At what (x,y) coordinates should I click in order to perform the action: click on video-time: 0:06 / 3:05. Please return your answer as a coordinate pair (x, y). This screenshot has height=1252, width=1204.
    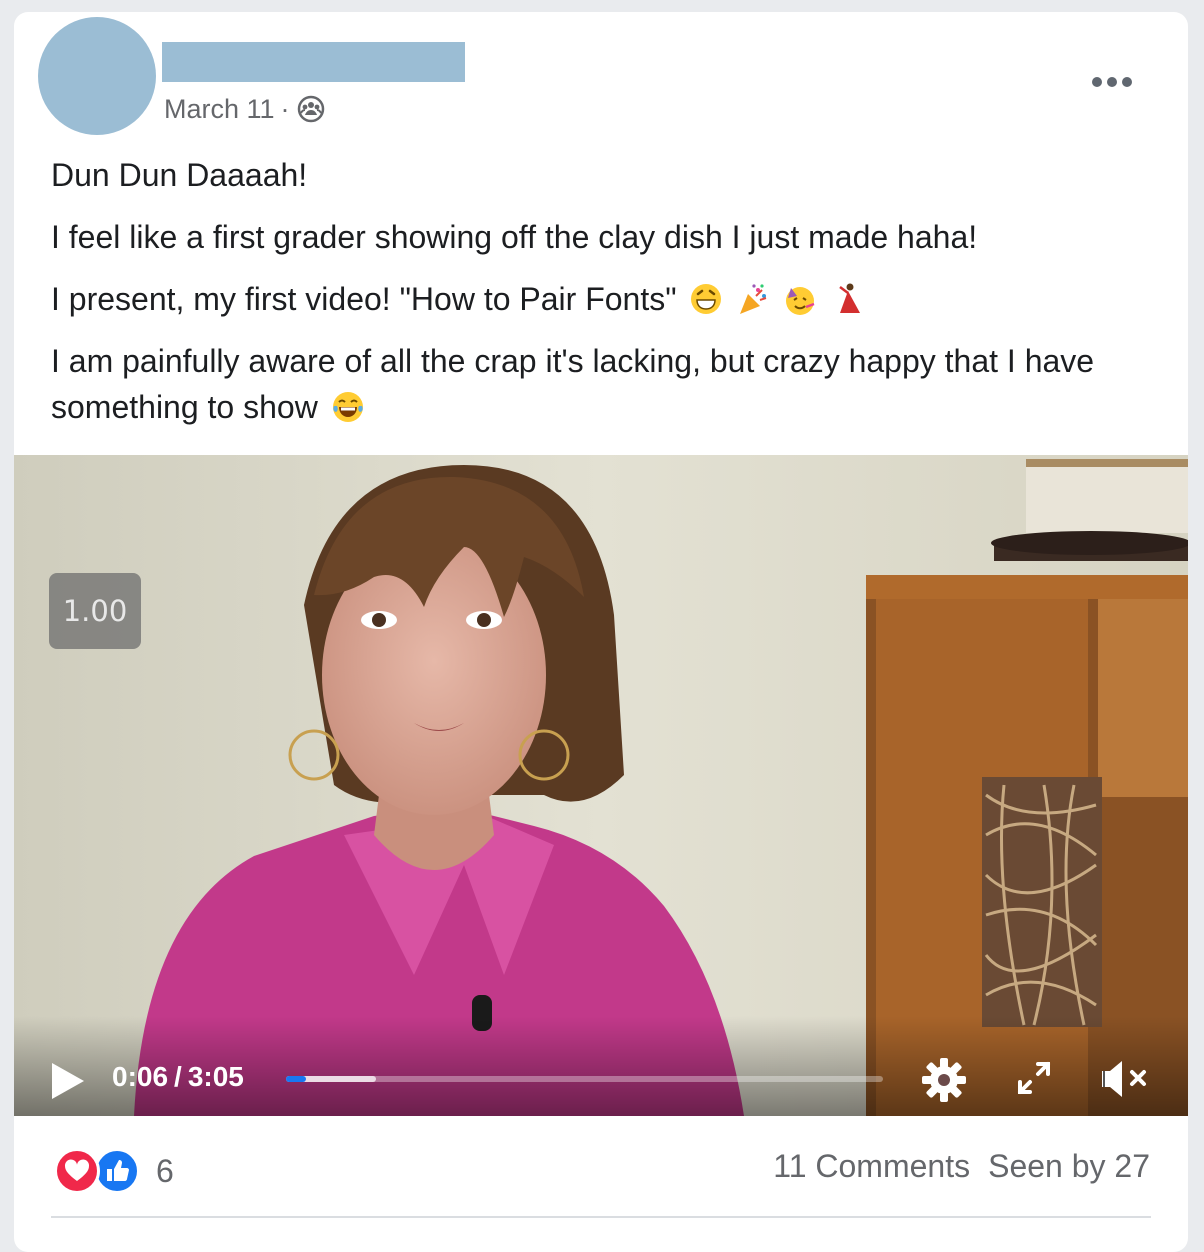
    Looking at the image, I should click on (178, 1077).